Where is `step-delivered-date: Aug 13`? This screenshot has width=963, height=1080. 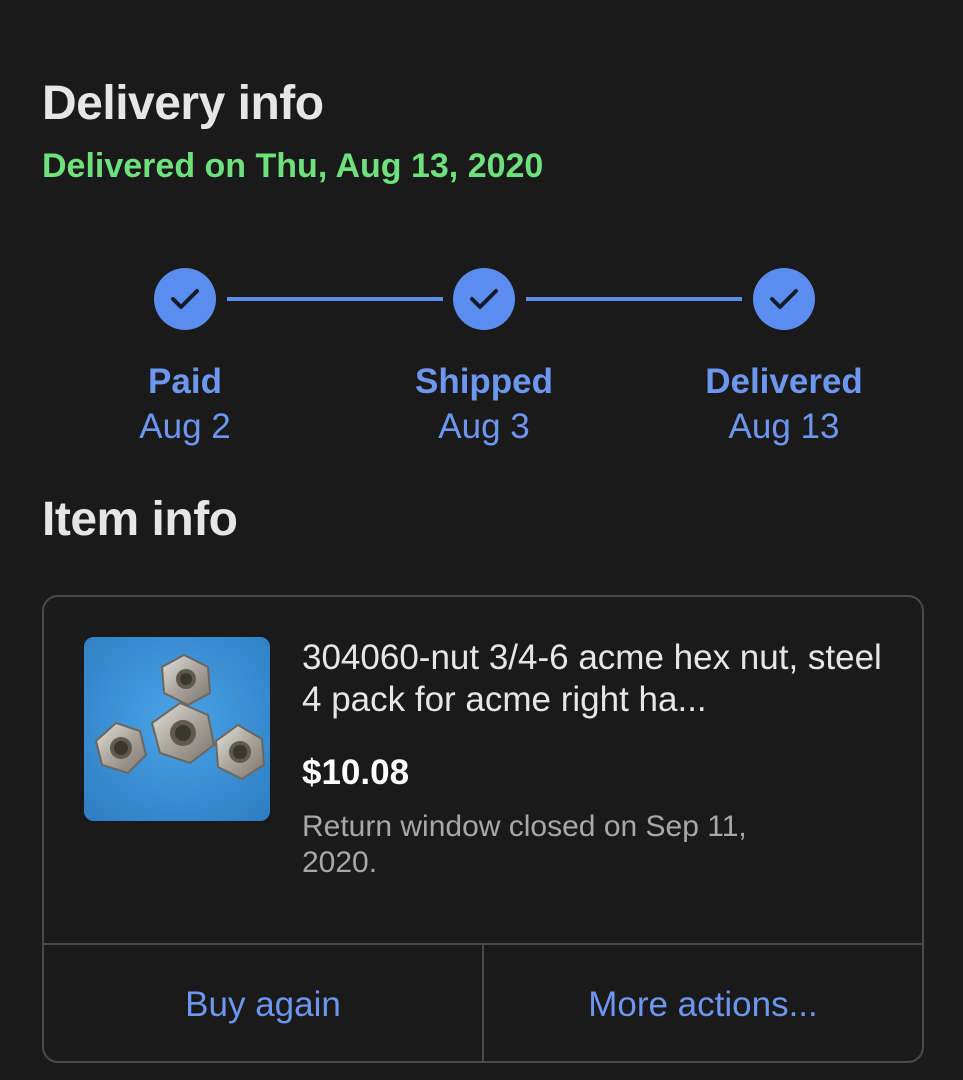 step-delivered-date: Aug 13 is located at coordinates (784, 426).